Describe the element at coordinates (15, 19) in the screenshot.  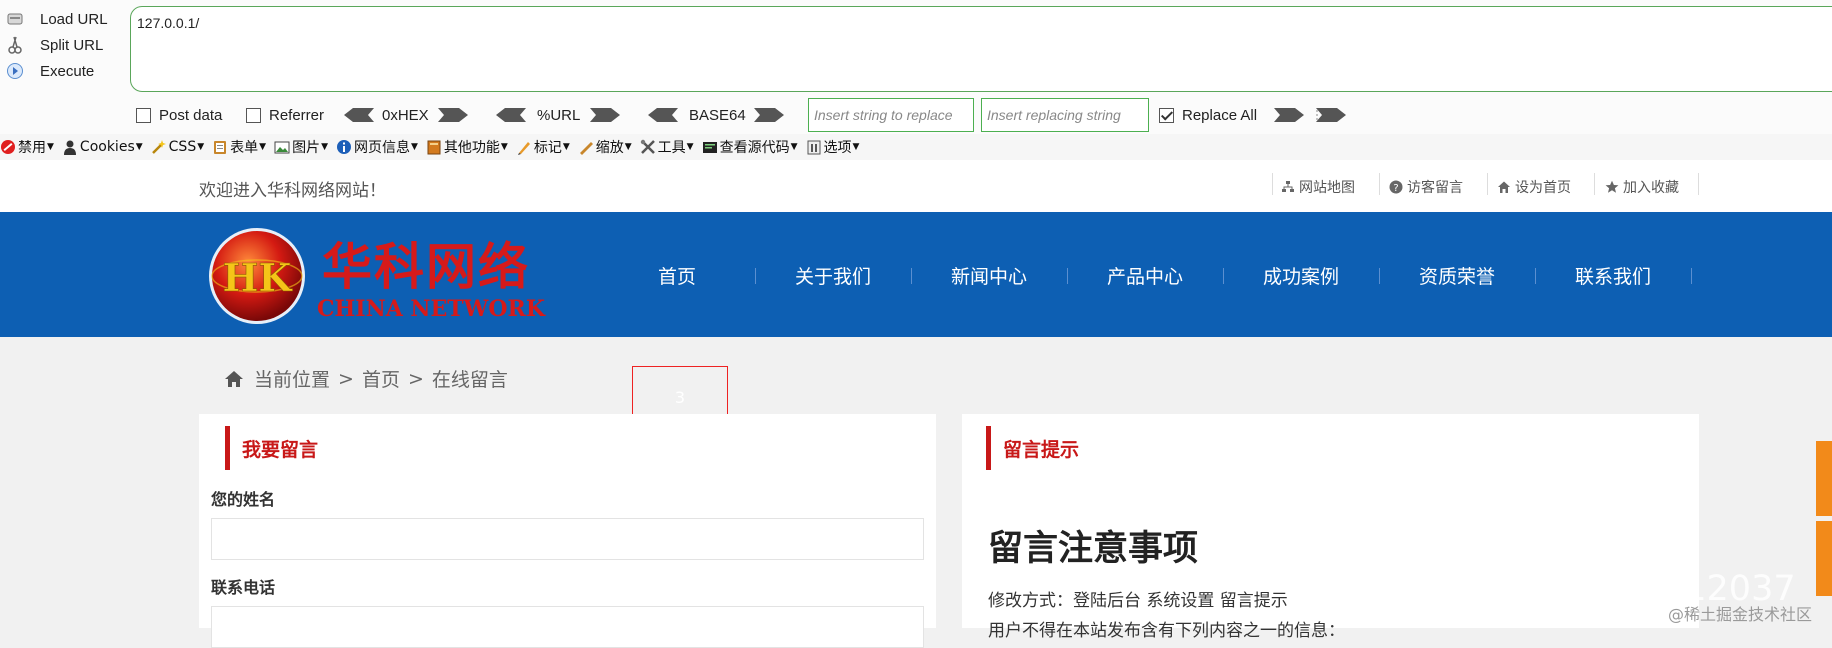
I see `load-url-icon` at that location.